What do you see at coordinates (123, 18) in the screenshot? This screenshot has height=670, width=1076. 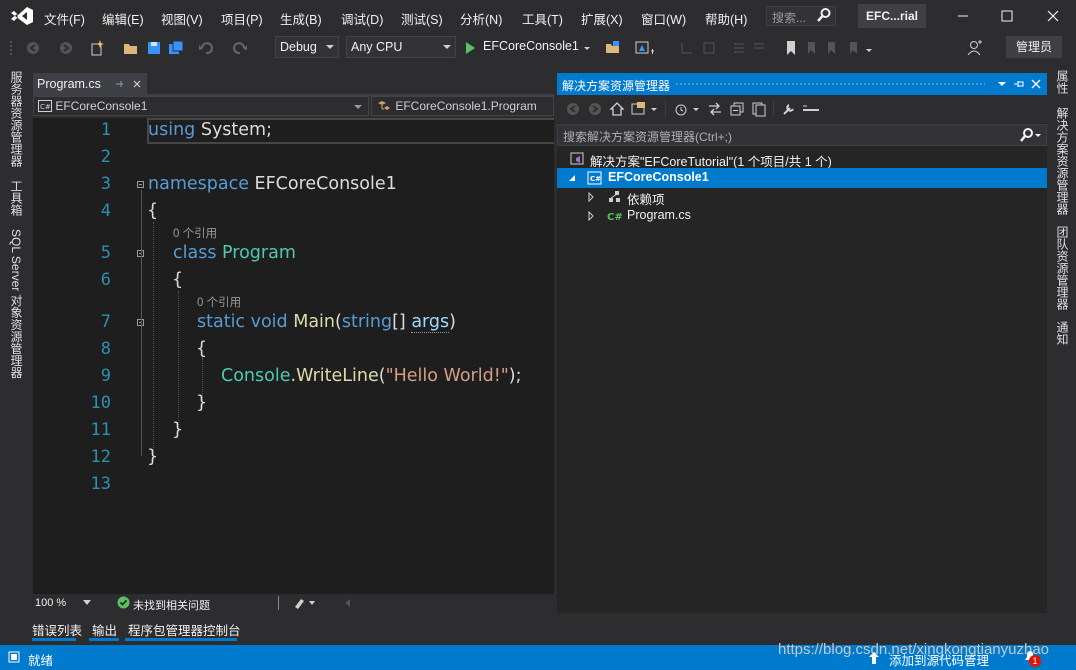 I see `menu-edit: 编辑(E)` at bounding box center [123, 18].